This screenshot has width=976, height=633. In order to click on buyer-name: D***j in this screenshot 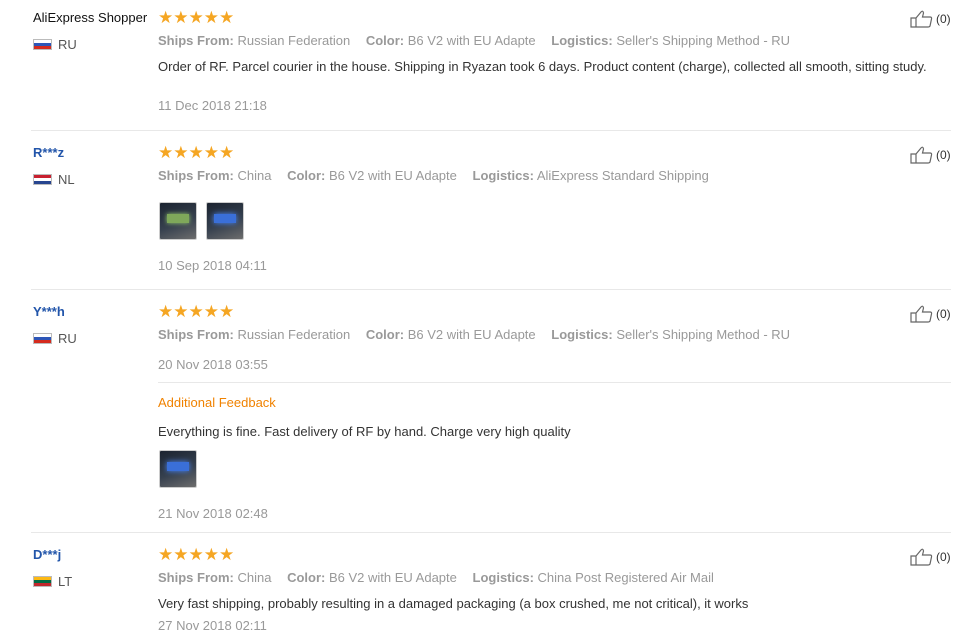, I will do `click(47, 554)`.